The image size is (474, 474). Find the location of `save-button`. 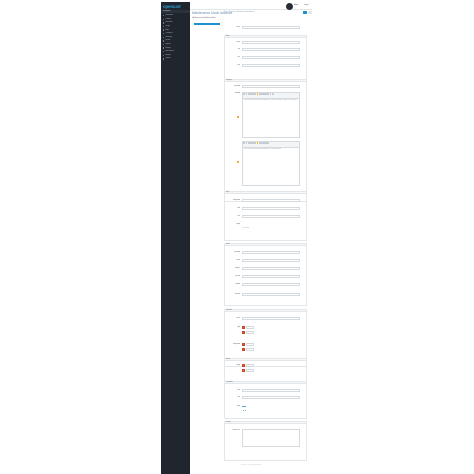

save-button is located at coordinates (305, 12).